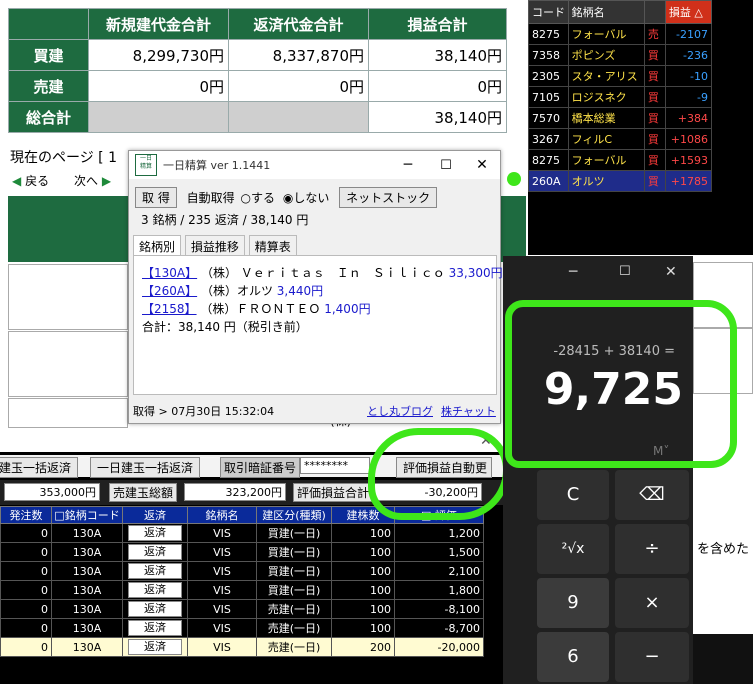  What do you see at coordinates (548, 12) in the screenshot?
I see `col-code: コード` at bounding box center [548, 12].